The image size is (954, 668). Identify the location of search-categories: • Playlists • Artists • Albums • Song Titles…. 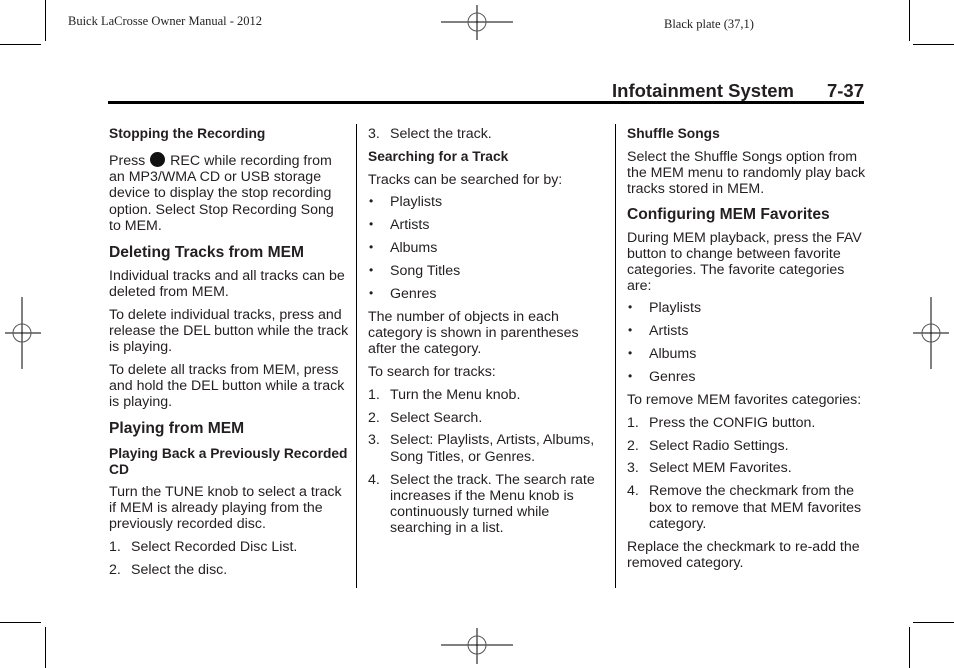
(488, 248).